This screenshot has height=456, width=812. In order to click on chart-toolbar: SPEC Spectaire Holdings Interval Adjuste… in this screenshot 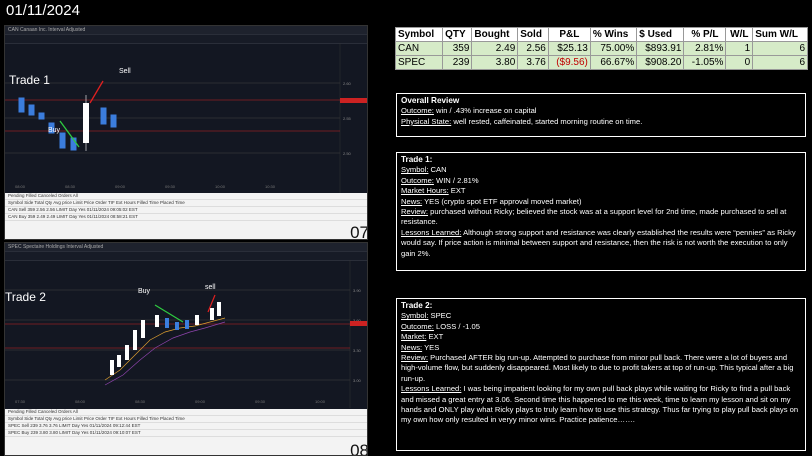, I will do `click(186, 247)`.